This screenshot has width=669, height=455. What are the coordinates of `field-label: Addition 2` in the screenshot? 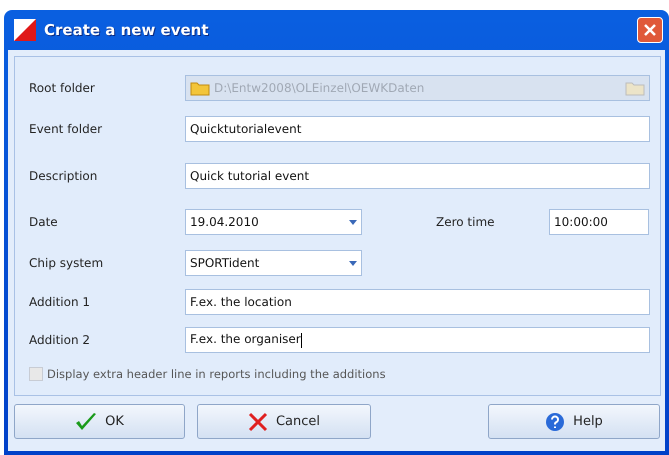 It's located at (60, 340).